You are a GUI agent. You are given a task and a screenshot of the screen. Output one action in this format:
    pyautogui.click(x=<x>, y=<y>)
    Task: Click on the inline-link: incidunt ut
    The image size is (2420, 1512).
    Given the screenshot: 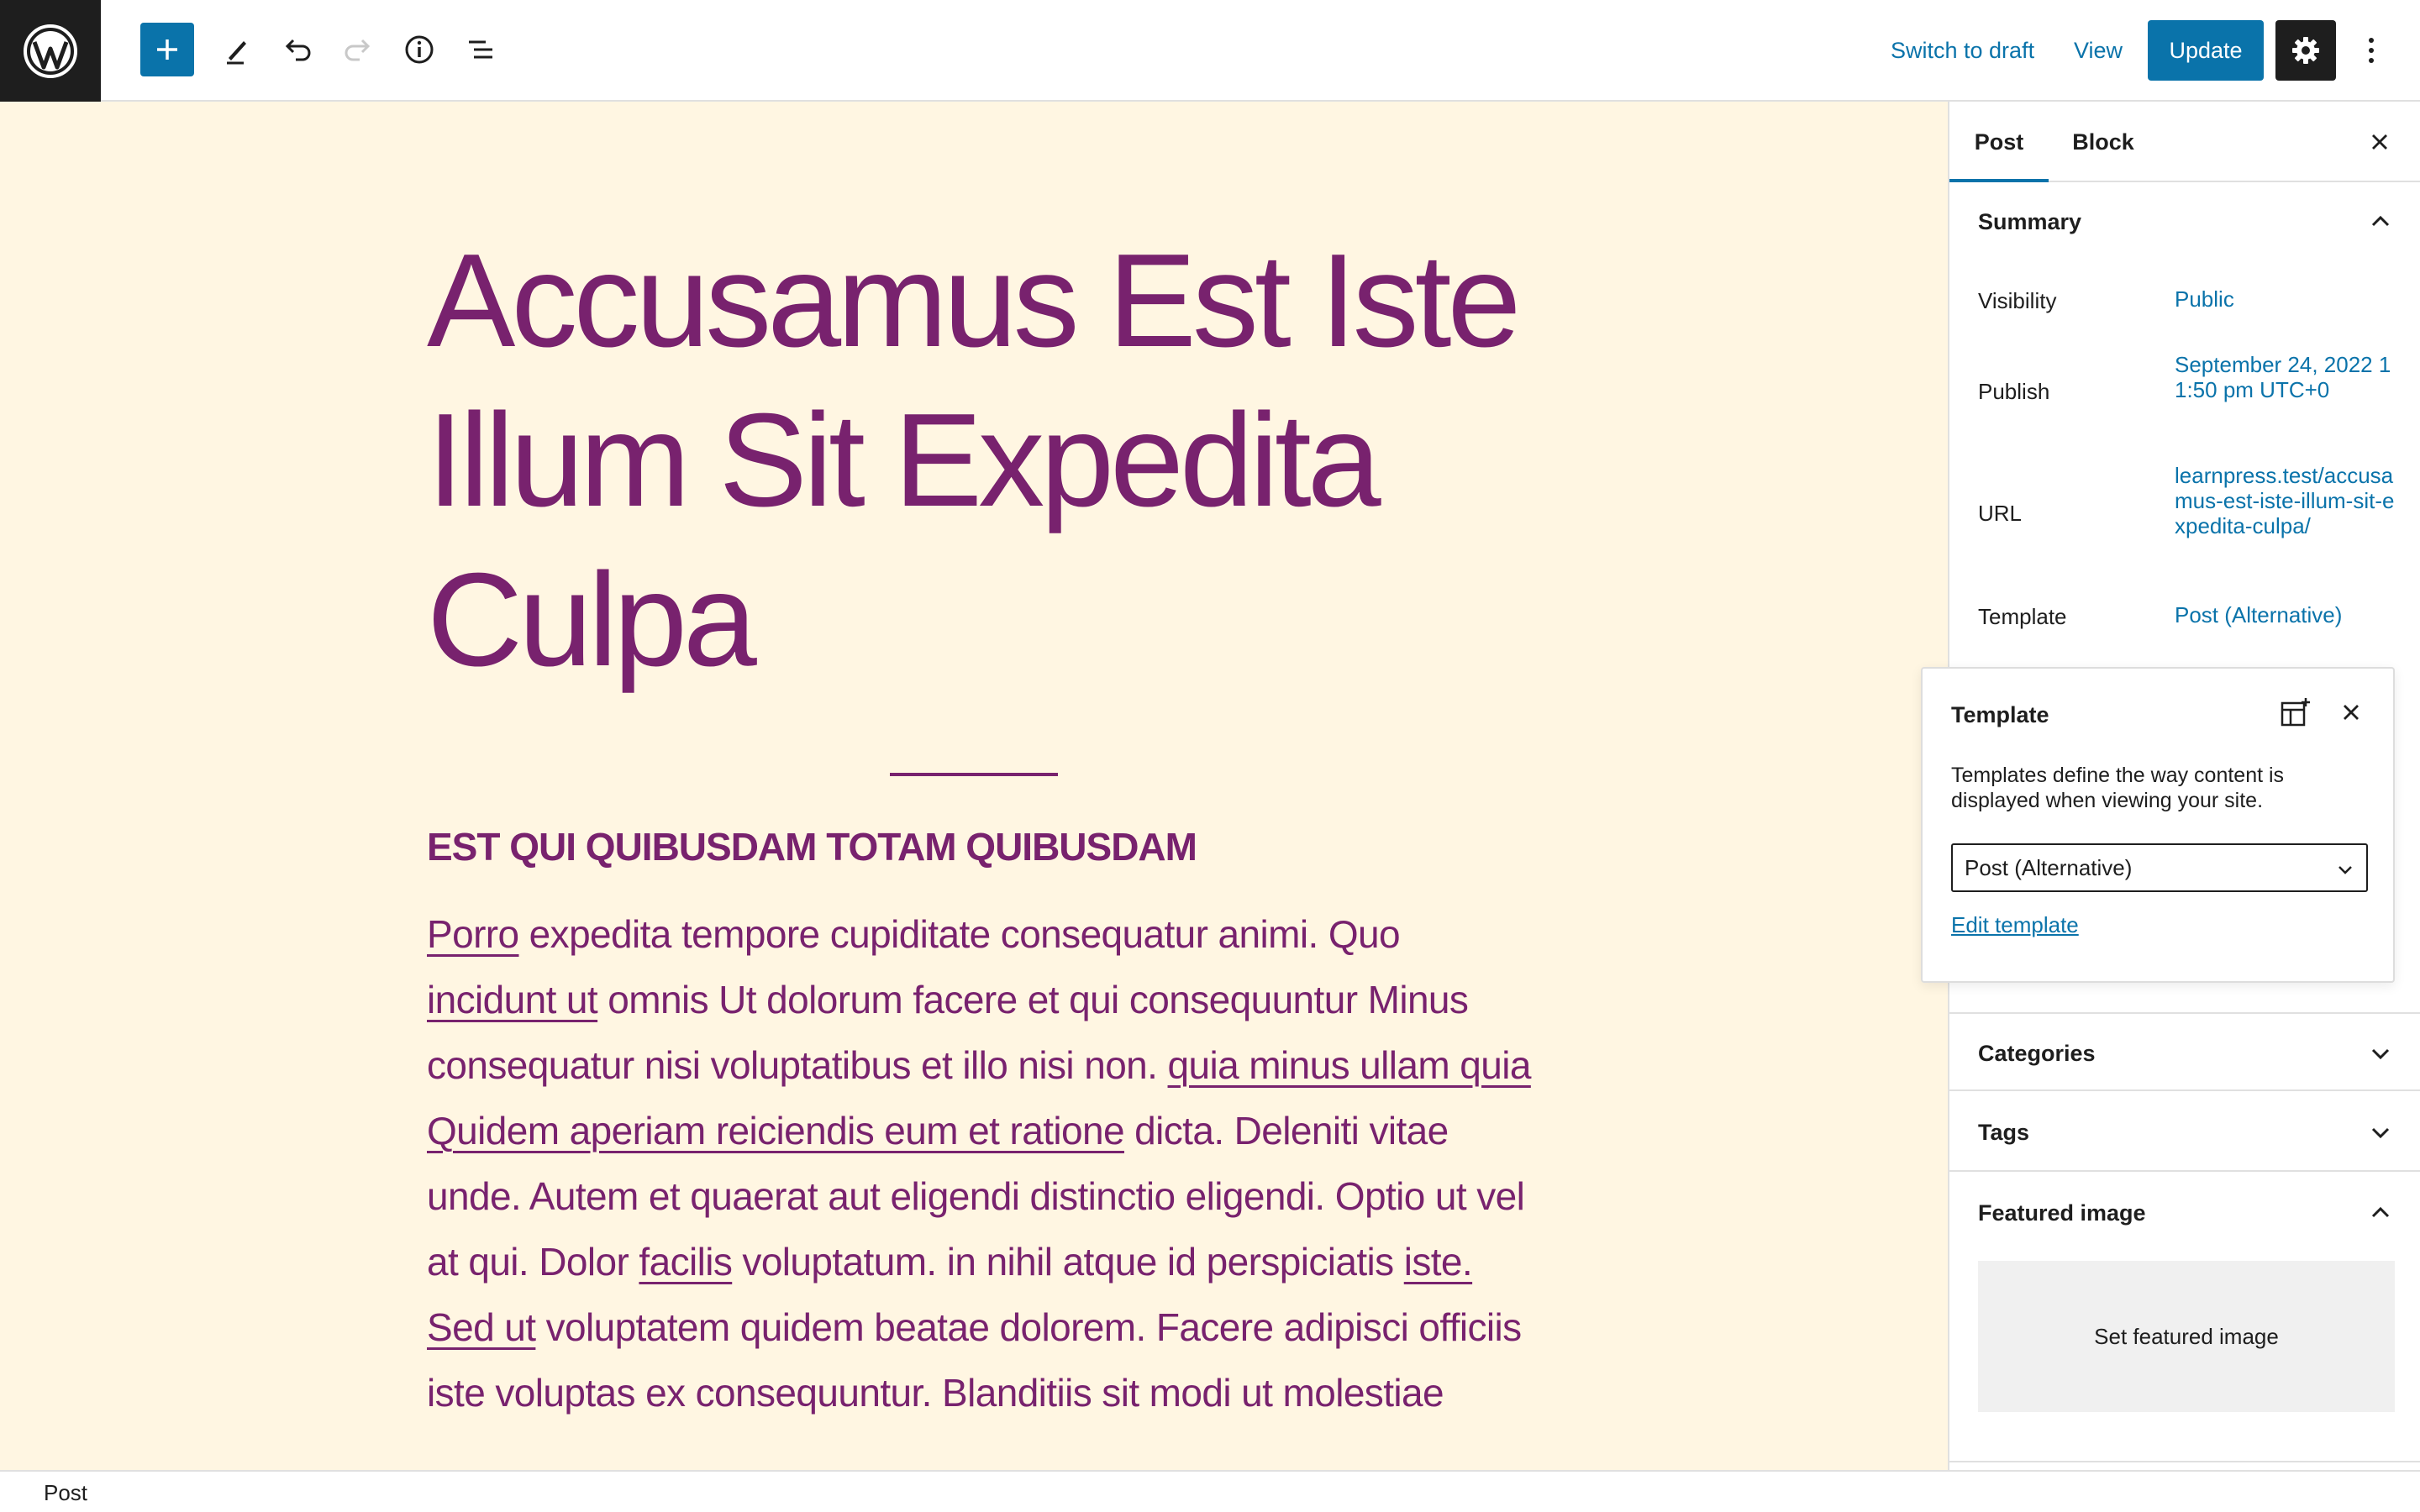 What is the action you would take?
    pyautogui.click(x=512, y=999)
    